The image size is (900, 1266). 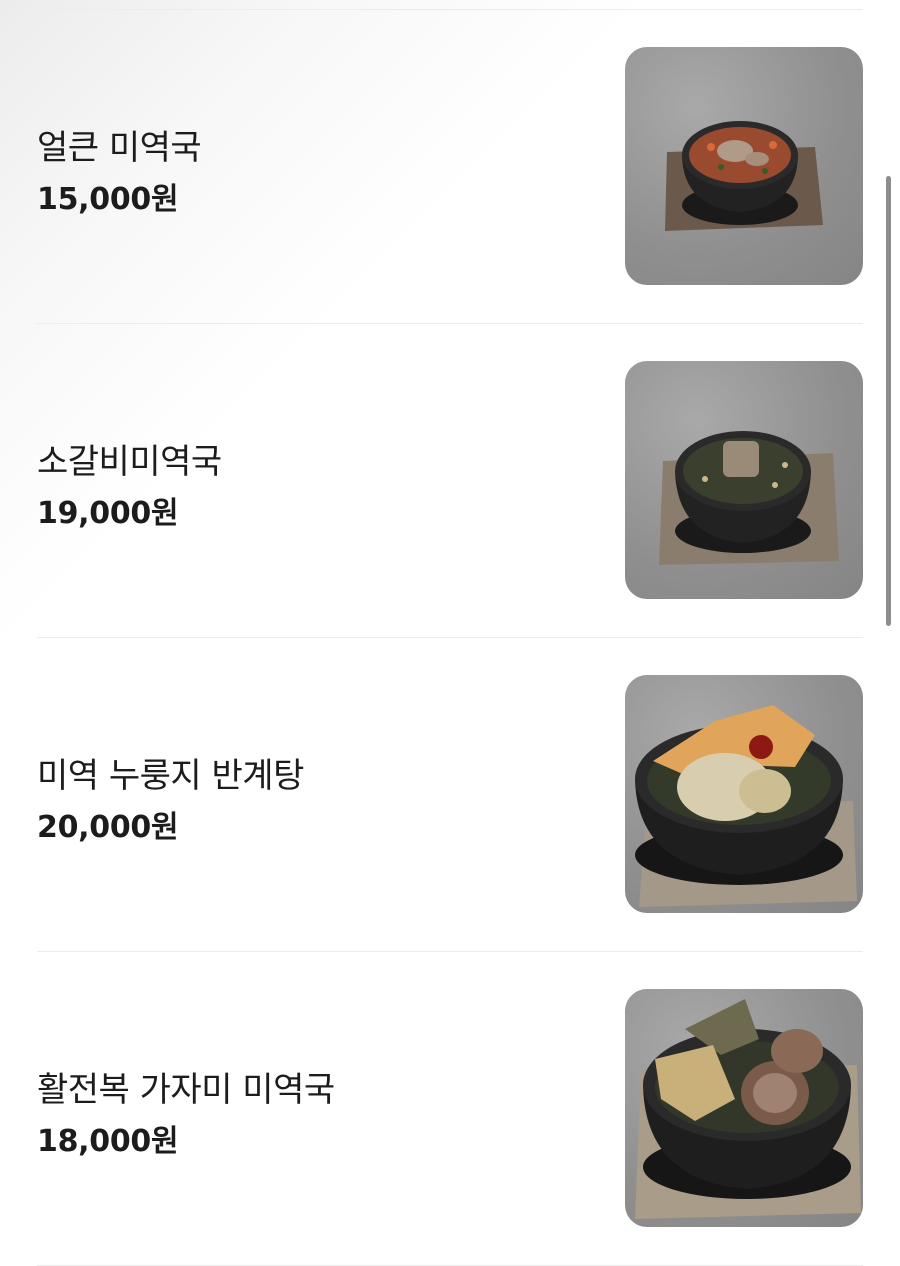 I want to click on menu-item-name: 활전복 가자미 미역국, so click(x=186, y=1090).